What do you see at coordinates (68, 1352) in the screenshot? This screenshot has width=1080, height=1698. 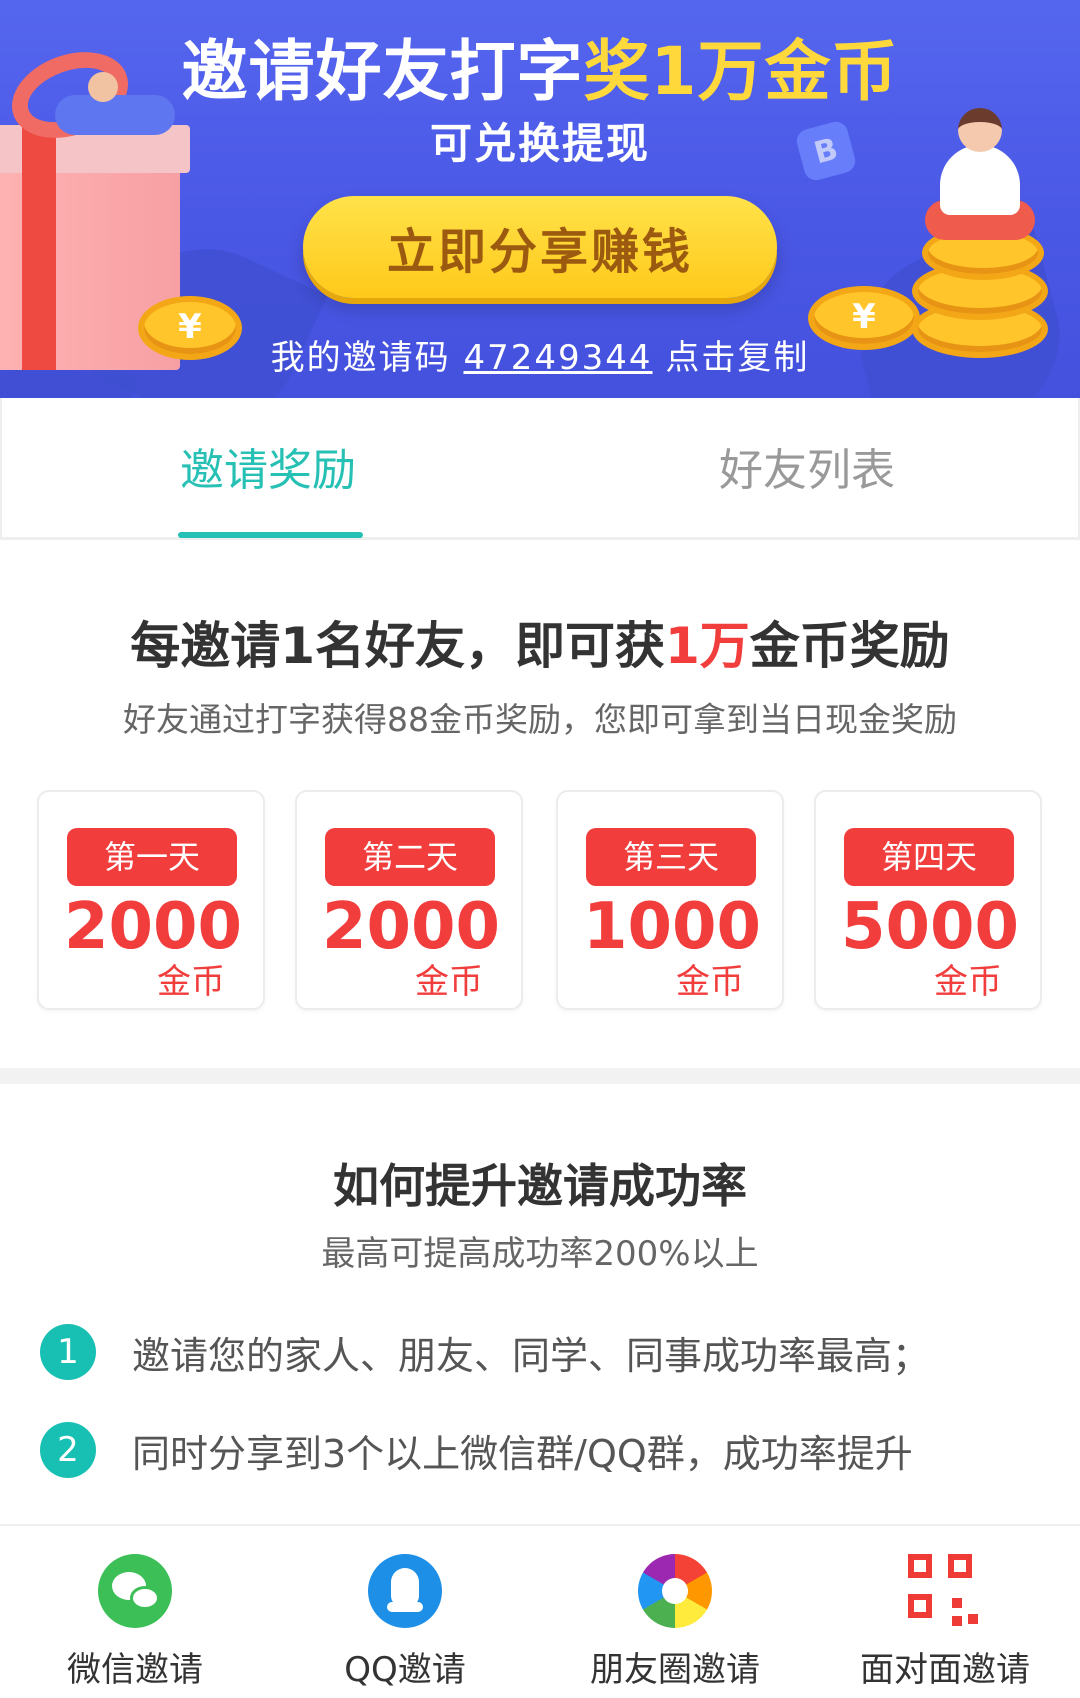 I see `tip-number-badge: 1` at bounding box center [68, 1352].